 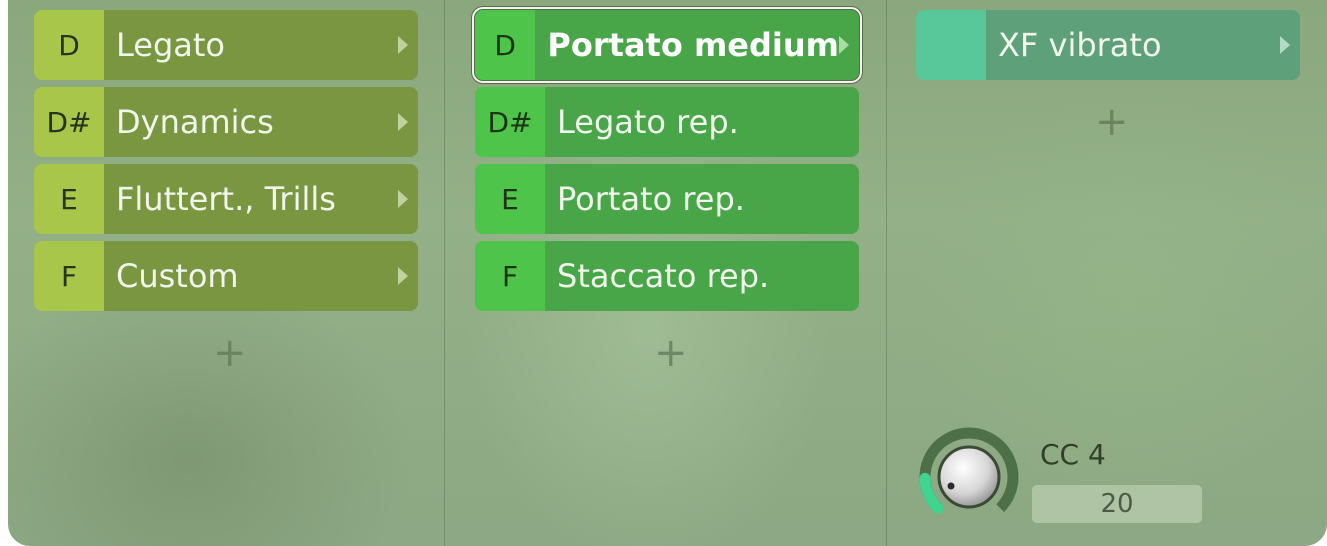 I want to click on articulation-label: Fluttert., Trills, so click(x=226, y=199).